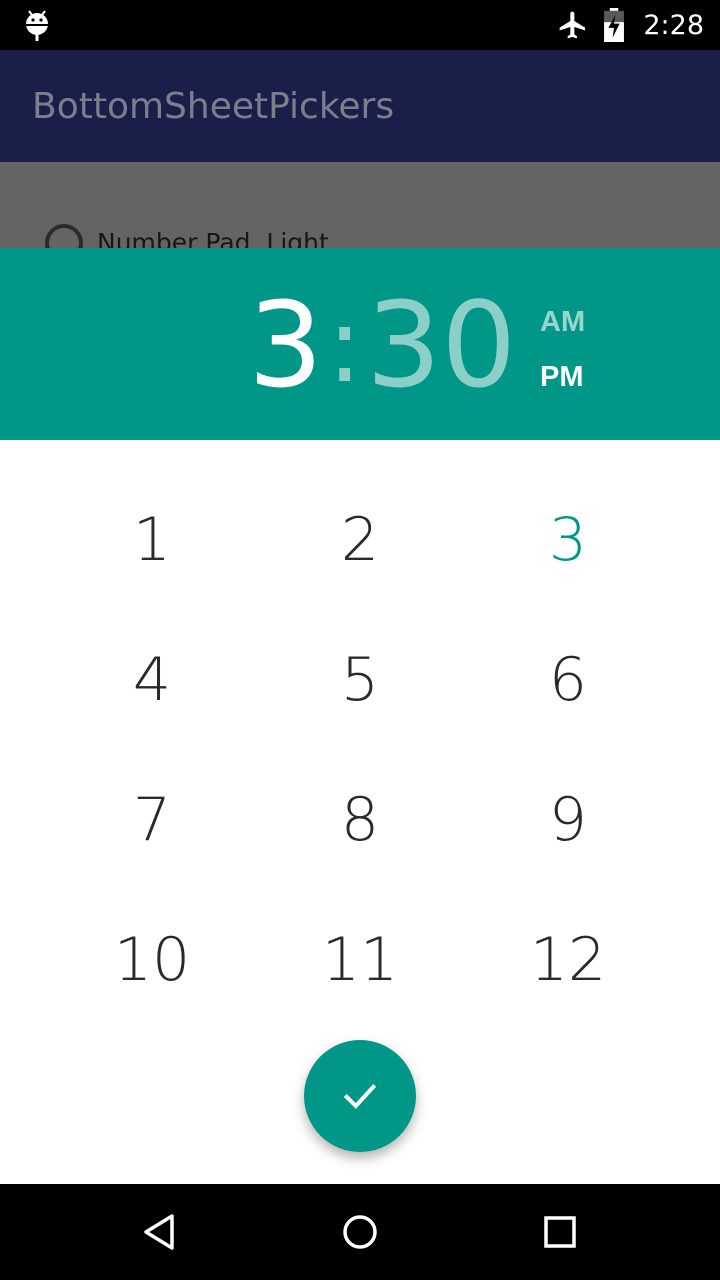 Image resolution: width=720 pixels, height=1280 pixels. Describe the element at coordinates (360, 680) in the screenshot. I see `key-5: 5` at that location.